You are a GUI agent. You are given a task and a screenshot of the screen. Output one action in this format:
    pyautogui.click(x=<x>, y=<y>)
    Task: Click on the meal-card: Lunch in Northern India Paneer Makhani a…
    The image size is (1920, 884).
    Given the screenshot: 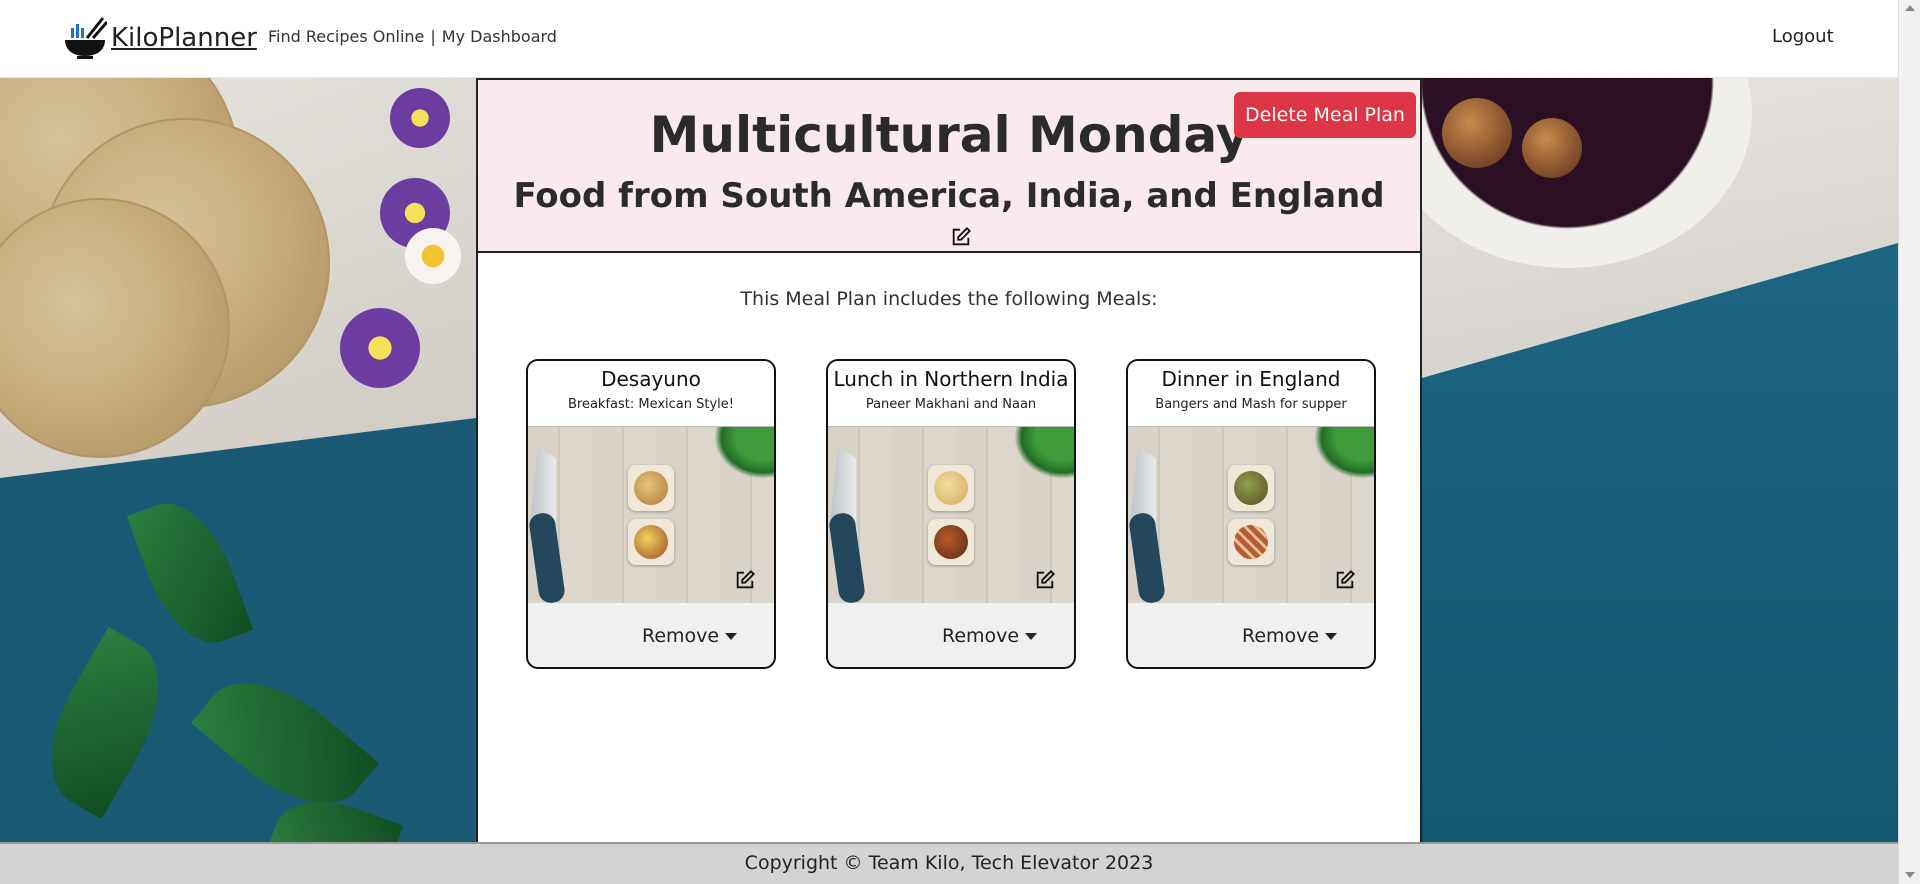 What is the action you would take?
    pyautogui.click(x=951, y=514)
    